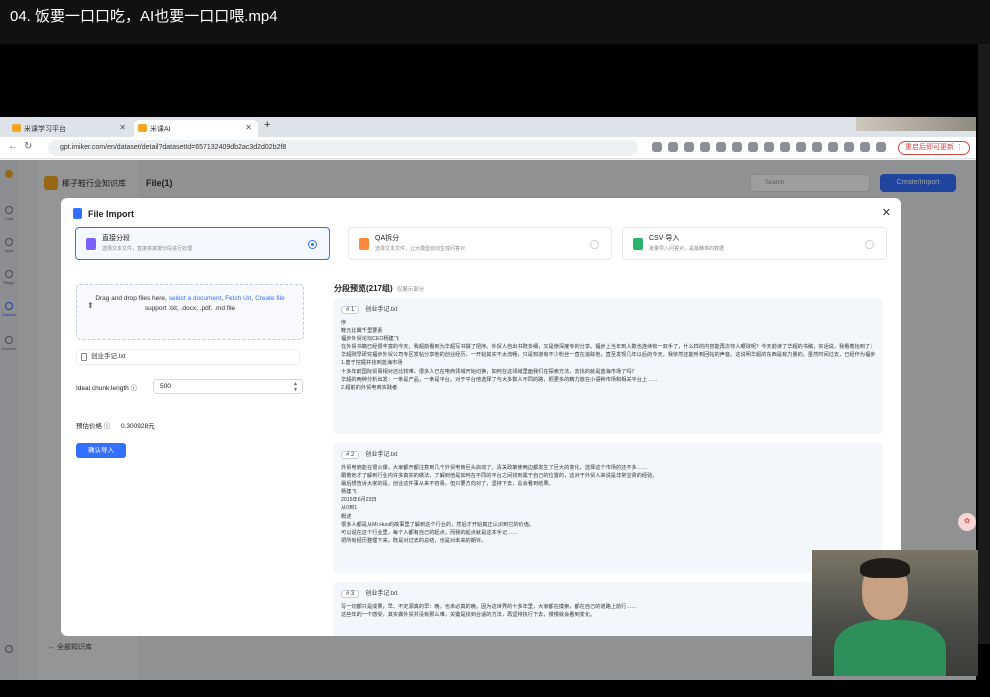 The height and width of the screenshot is (697, 990). I want to click on browser-tab-2: 米课AI ✕, so click(196, 128).